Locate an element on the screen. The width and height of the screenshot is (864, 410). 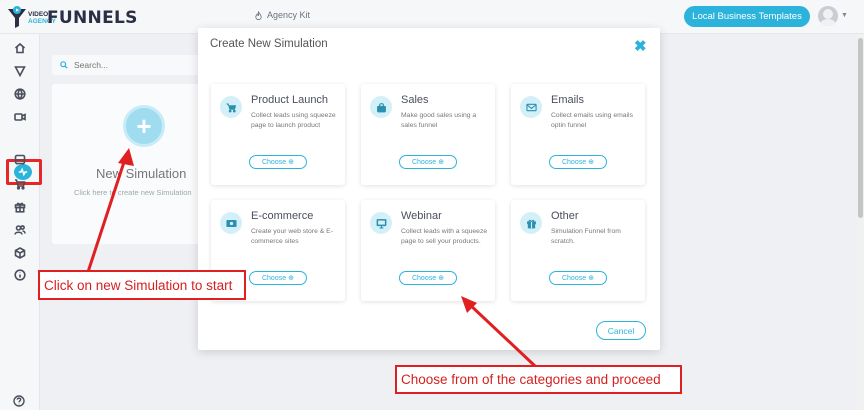
card-title: Sales is located at coordinates (415, 100).